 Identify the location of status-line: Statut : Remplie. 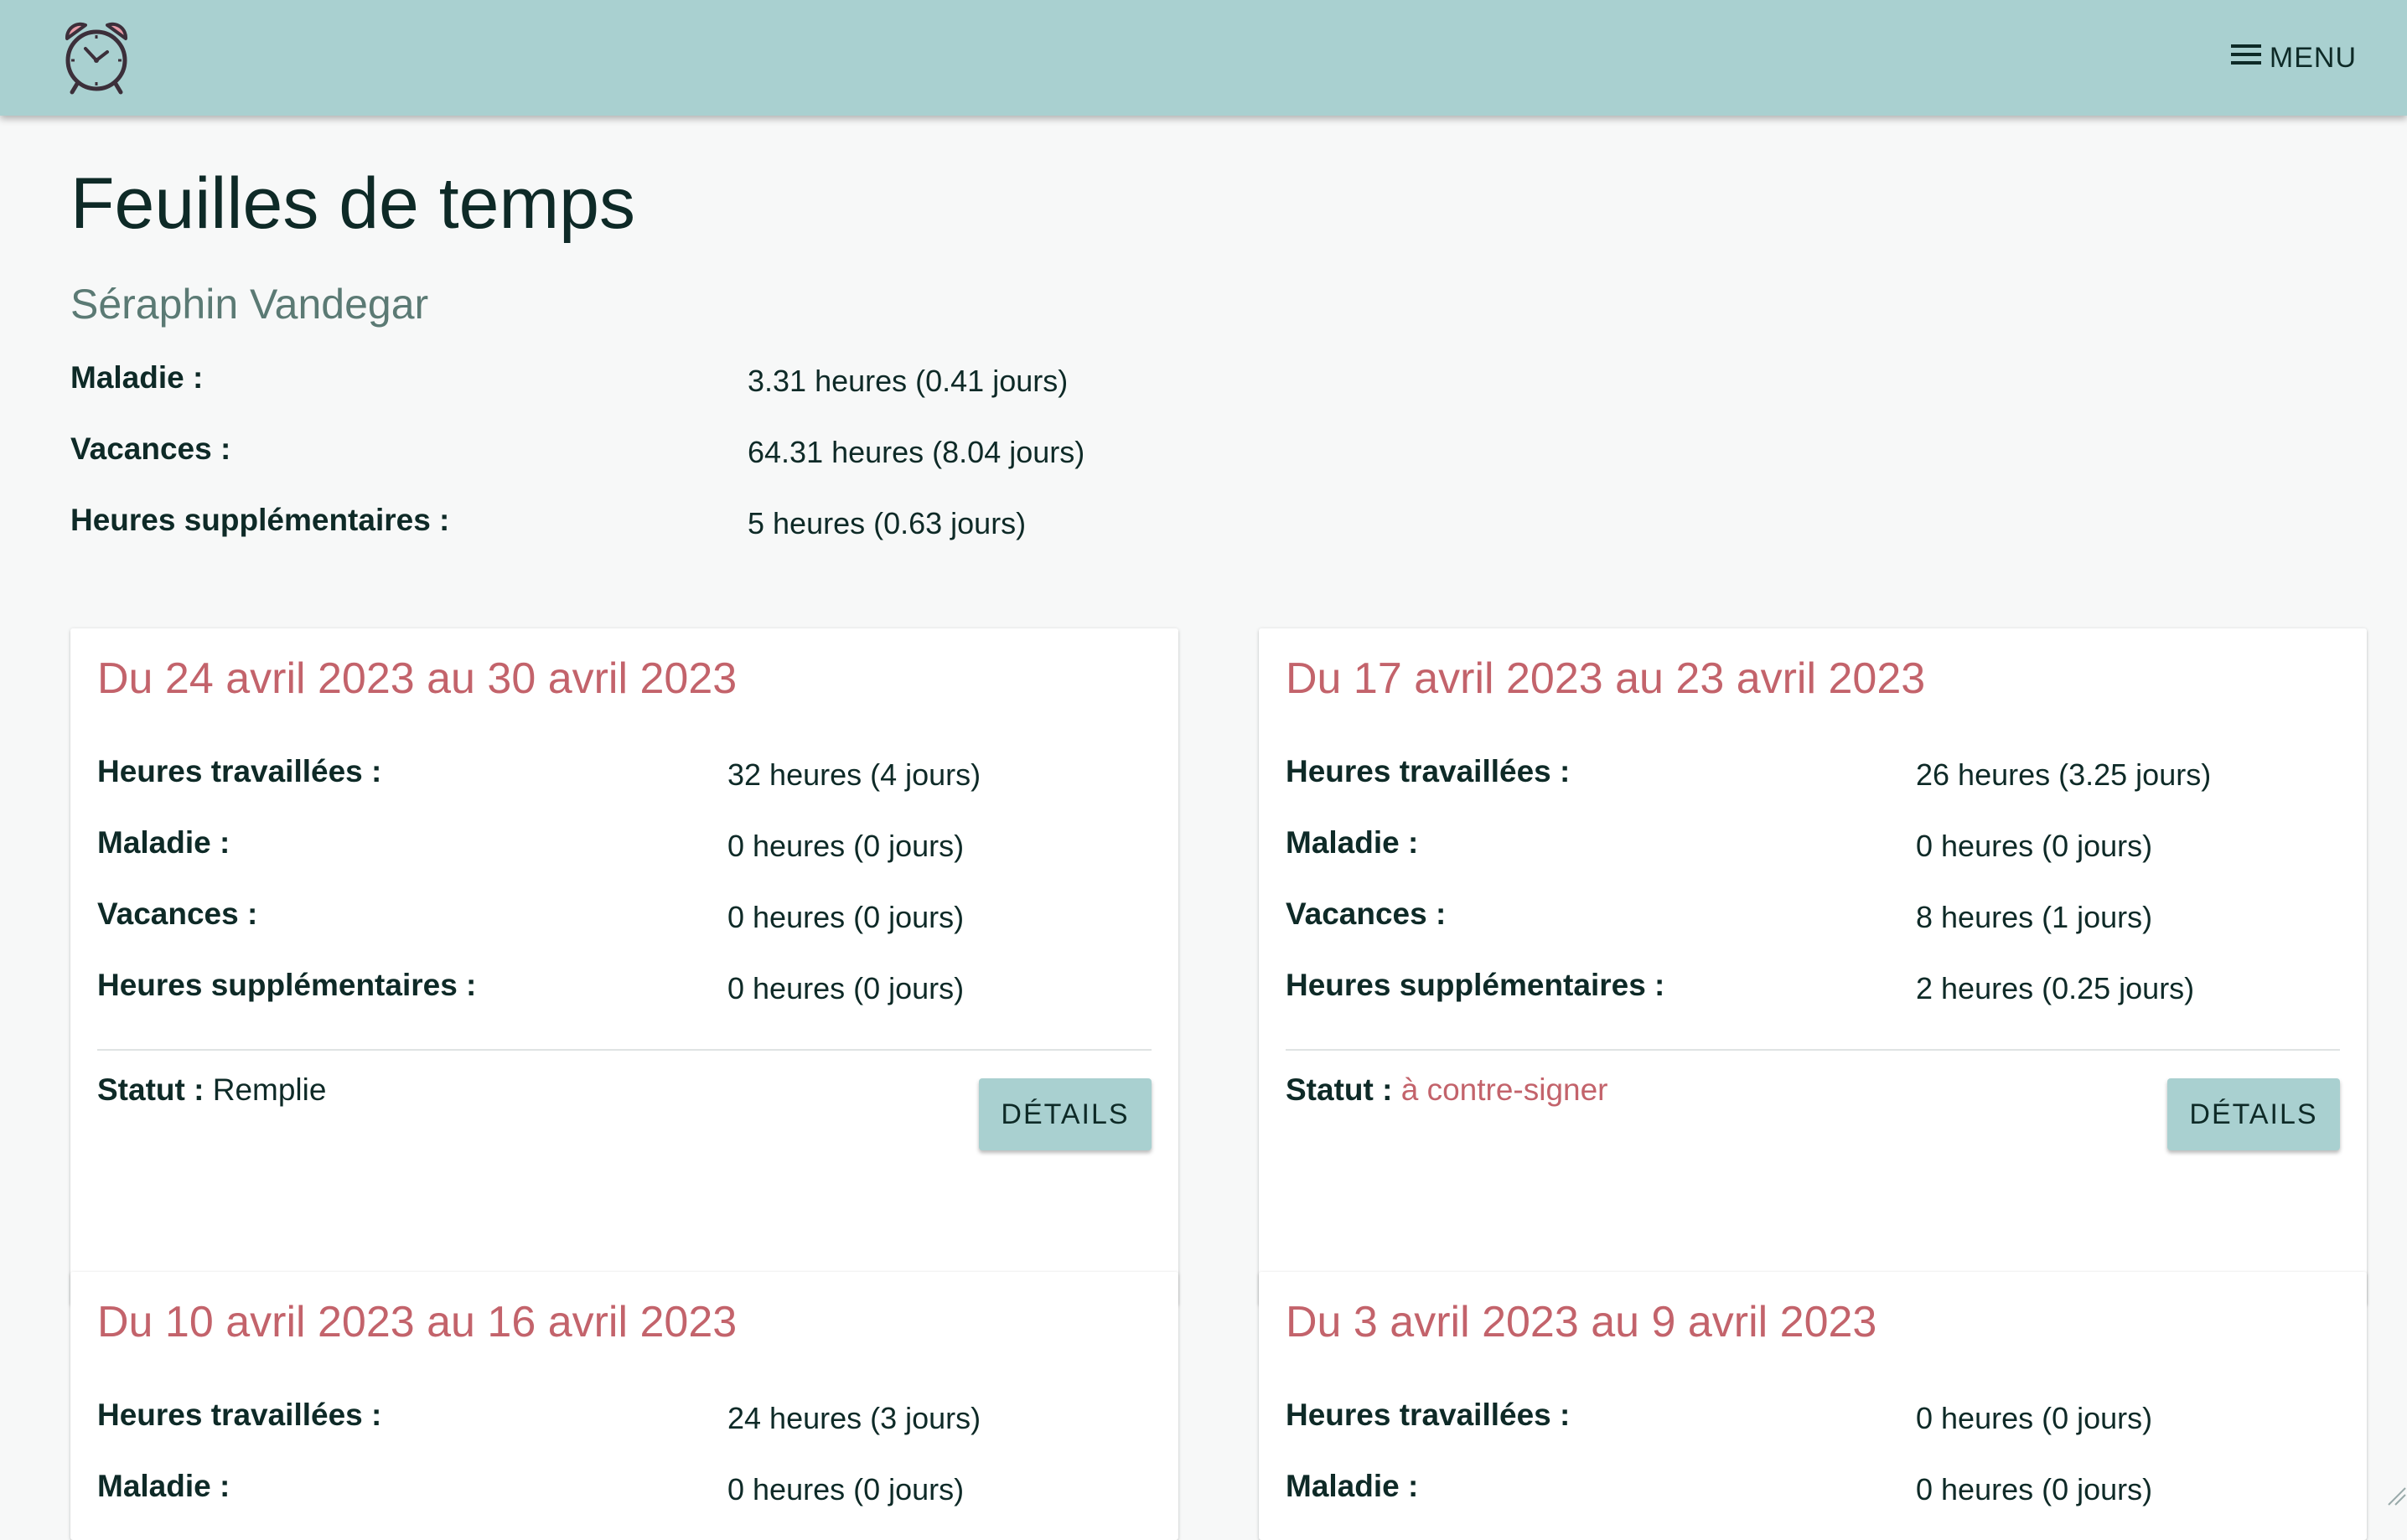
(211, 1090).